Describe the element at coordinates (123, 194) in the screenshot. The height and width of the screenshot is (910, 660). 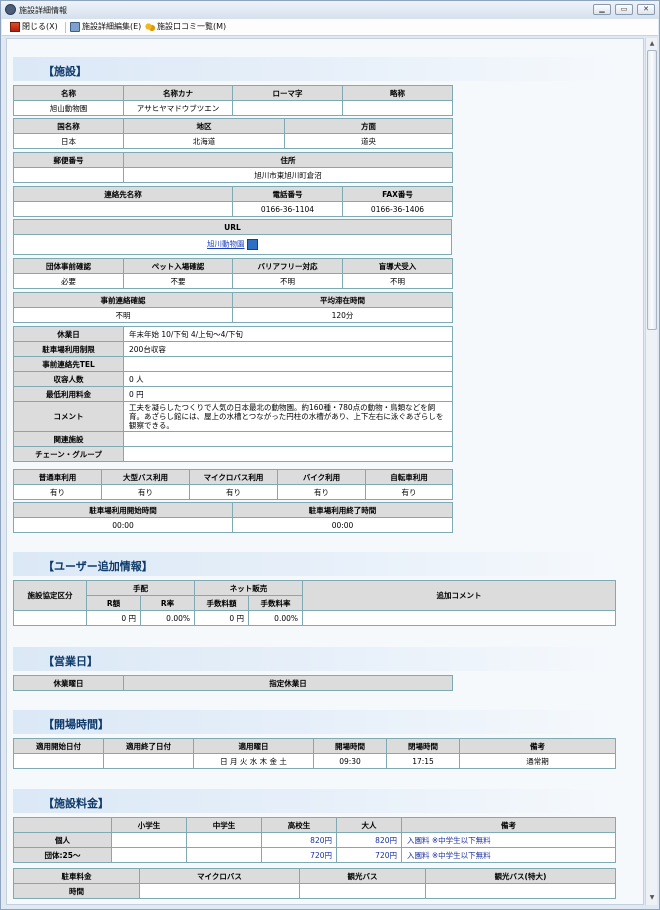
I see `contact-header: 連絡先名称` at that location.